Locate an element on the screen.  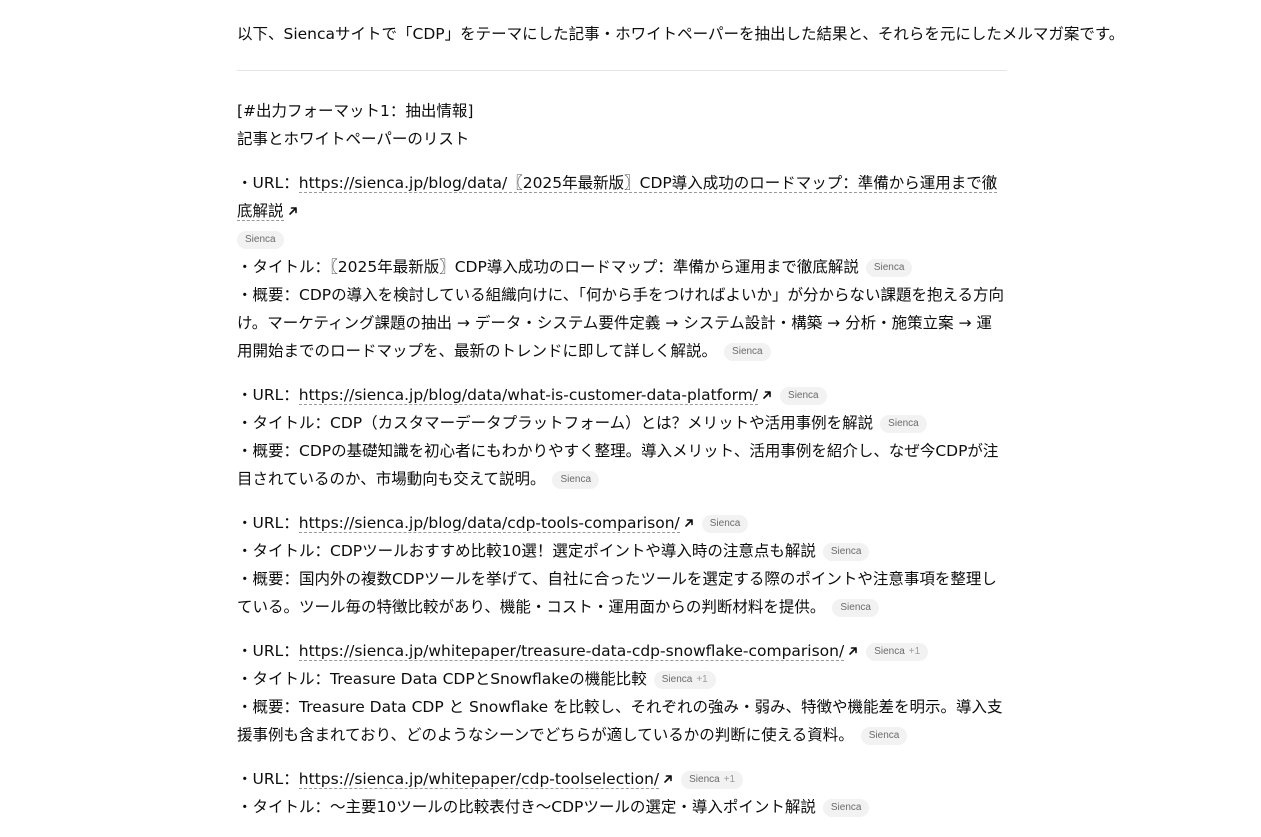
article-title: 〖2025年最新版〗CDP導入成功のロードマップ：準備から運用まで徹底解説 is located at coordinates (594, 267).